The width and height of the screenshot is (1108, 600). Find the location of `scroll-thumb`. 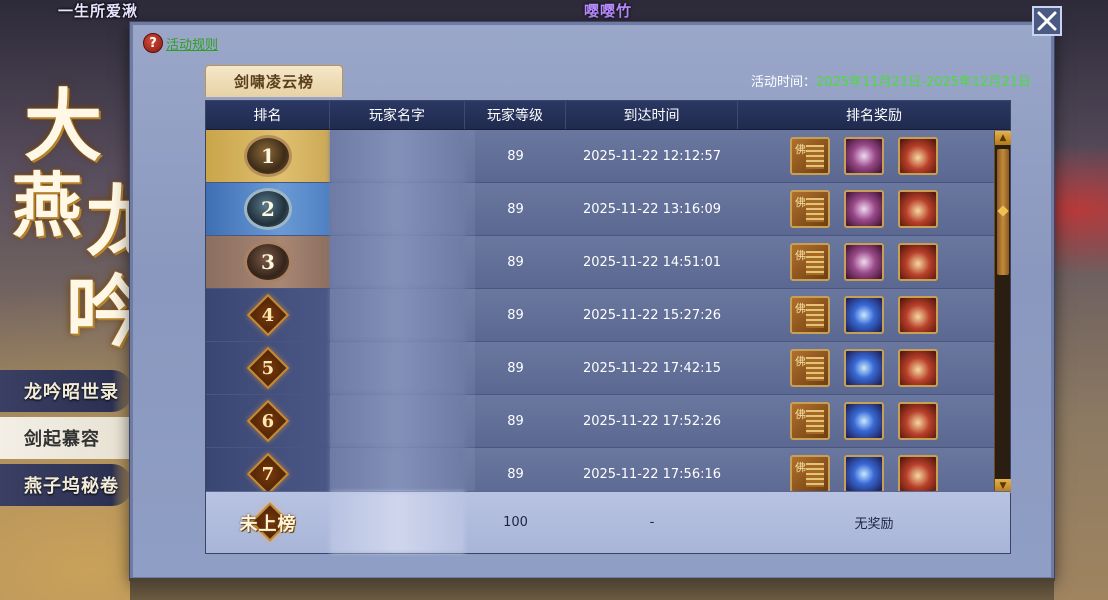

scroll-thumb is located at coordinates (1003, 212).